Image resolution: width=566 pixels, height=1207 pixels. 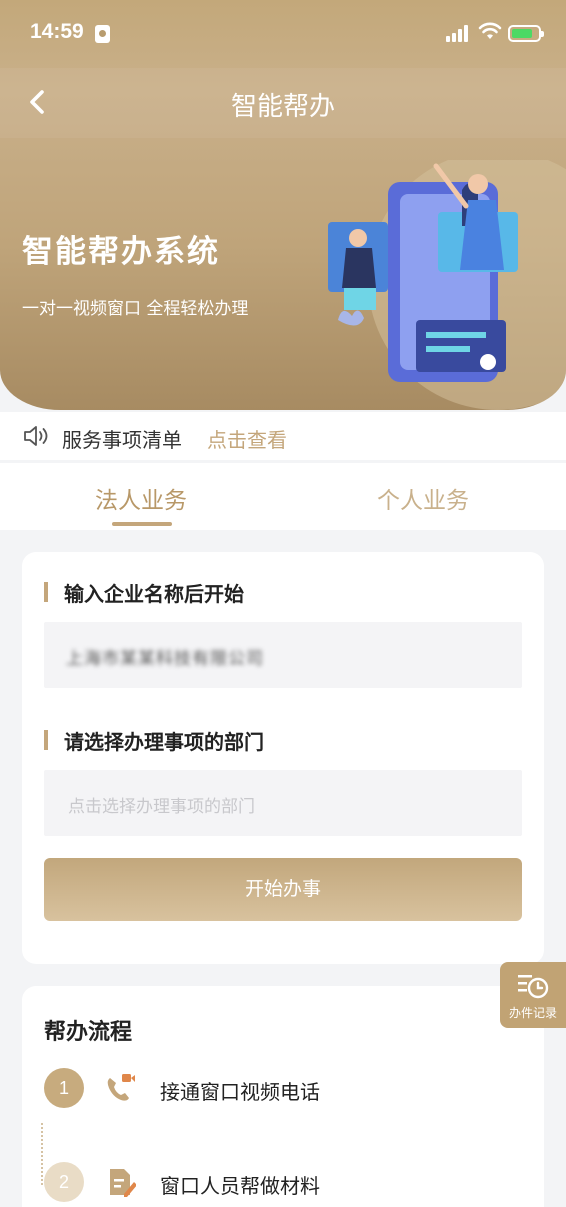 What do you see at coordinates (283, 803) in the screenshot?
I see `department-select: 点击选择办理事项的部门` at bounding box center [283, 803].